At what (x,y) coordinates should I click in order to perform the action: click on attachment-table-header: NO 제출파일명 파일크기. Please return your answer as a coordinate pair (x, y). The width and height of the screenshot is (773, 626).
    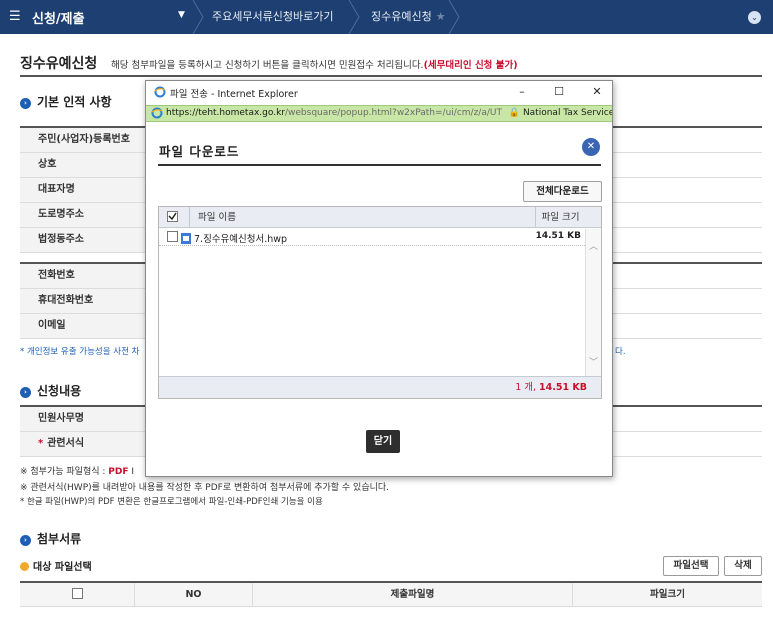
    Looking at the image, I should click on (391, 594).